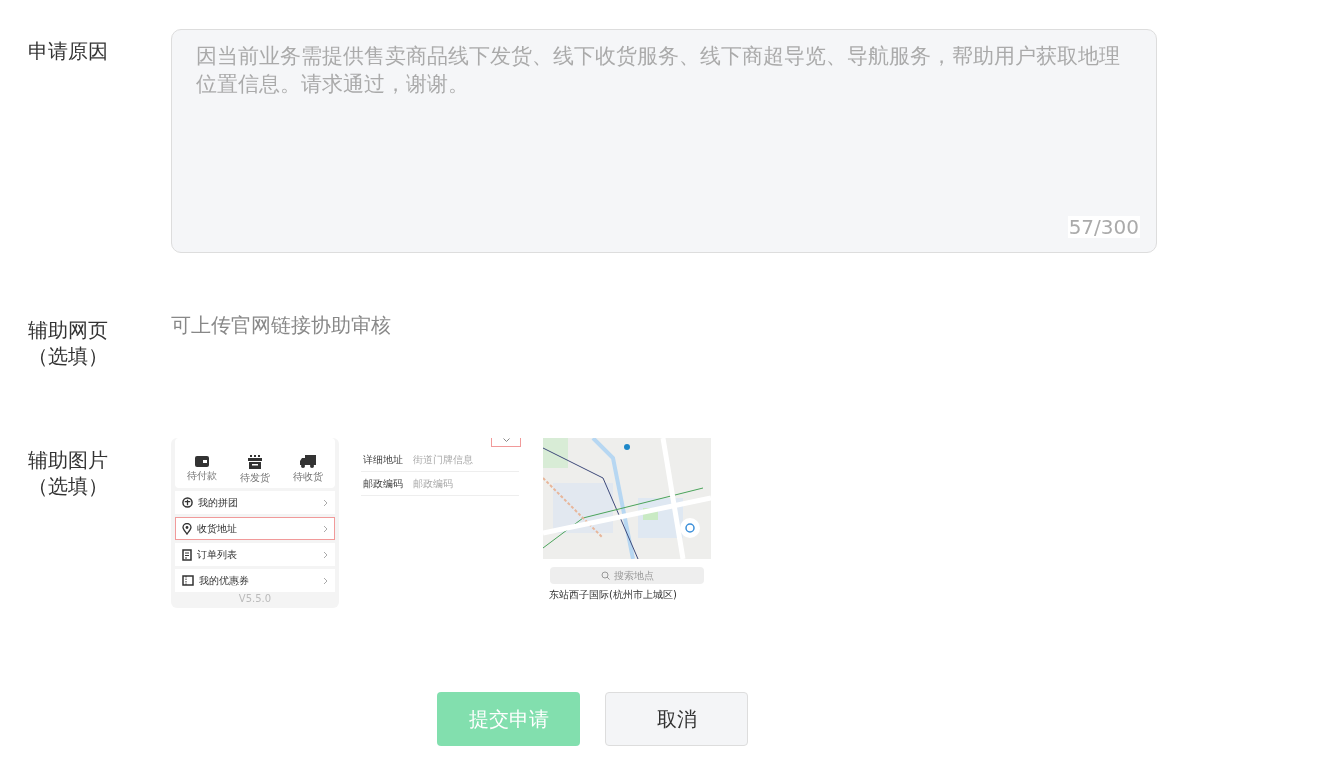 Image resolution: width=1319 pixels, height=777 pixels. Describe the element at coordinates (255, 580) in the screenshot. I see `menu-row: 我的优惠券` at that location.